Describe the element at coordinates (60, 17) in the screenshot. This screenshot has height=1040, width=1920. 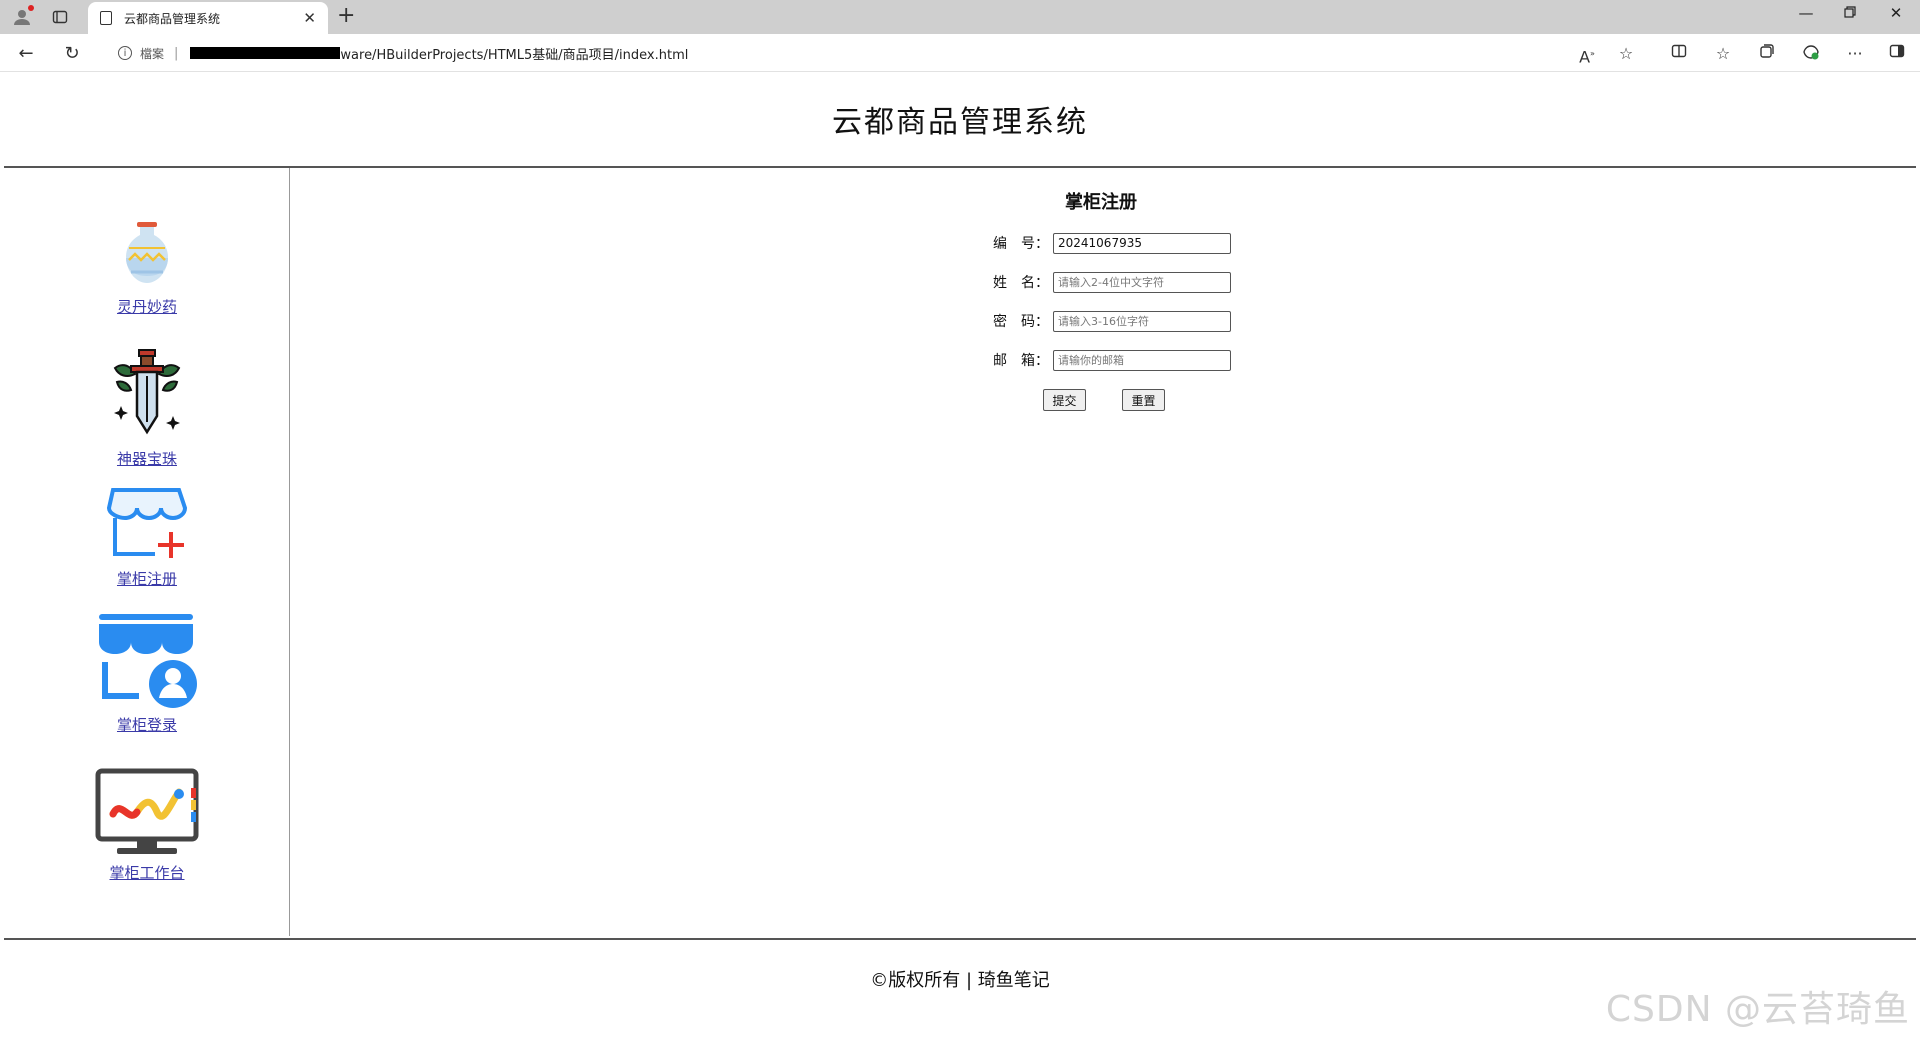
I see `tab-actions-icon` at that location.